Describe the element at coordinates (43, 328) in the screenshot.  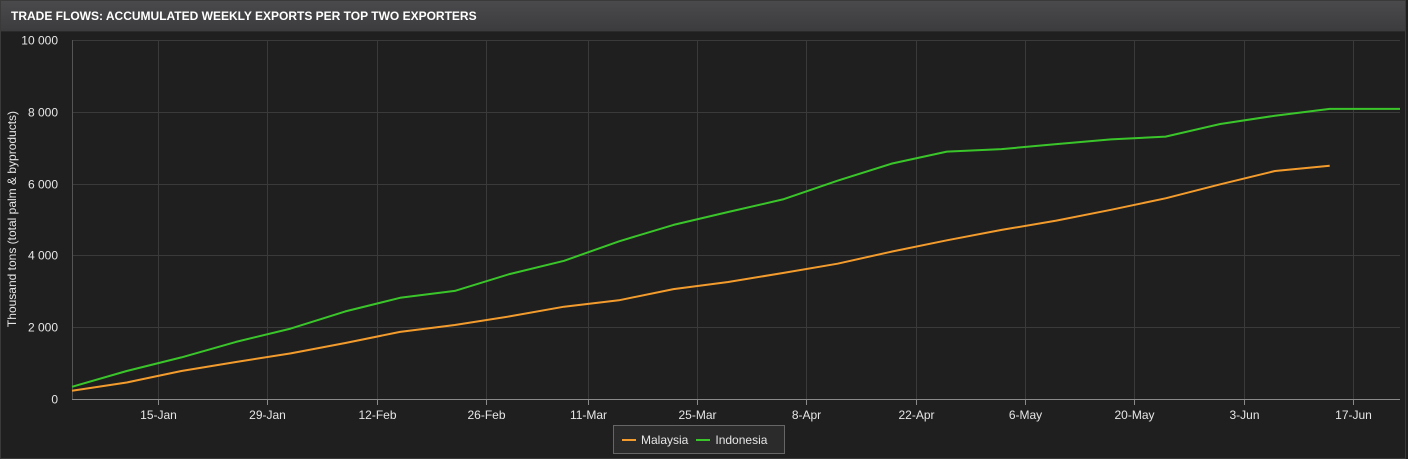
I see `y-tick-label: 2 000` at that location.